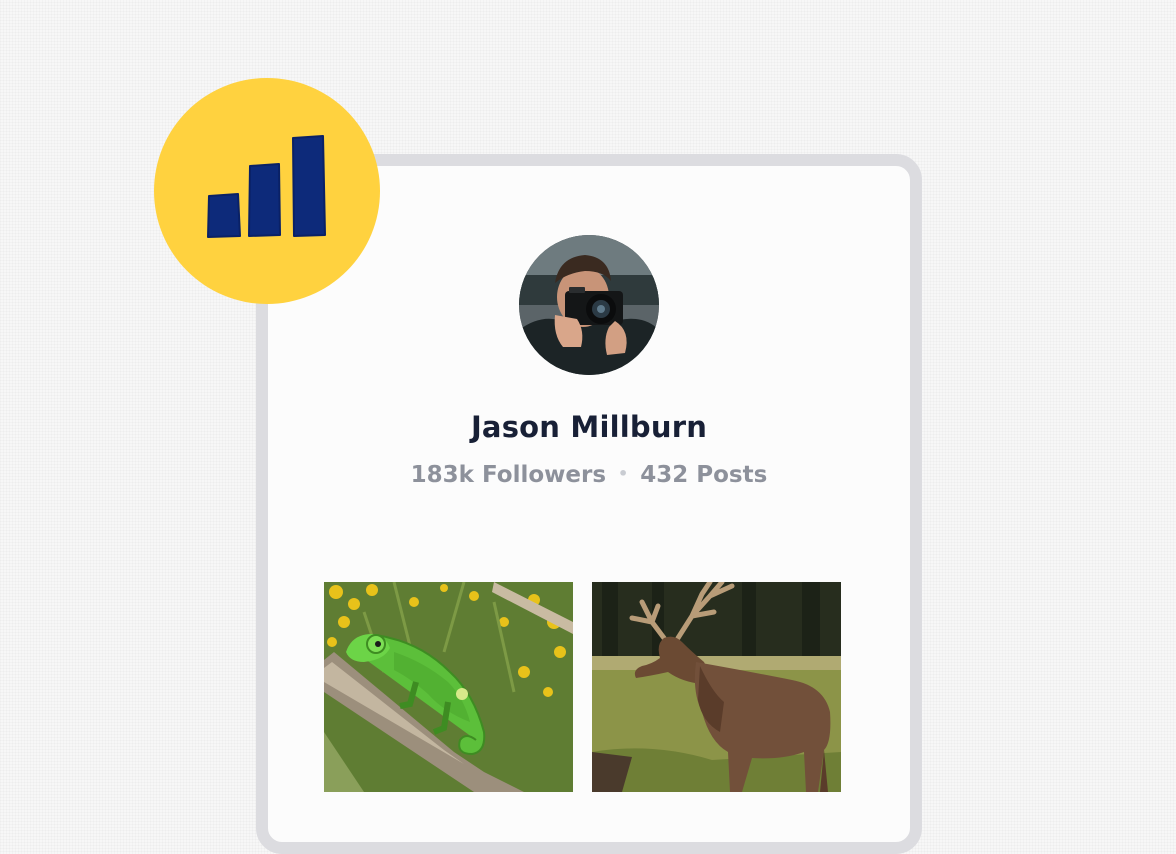 The width and height of the screenshot is (1176, 854). I want to click on bar-chart-icon, so click(266, 186).